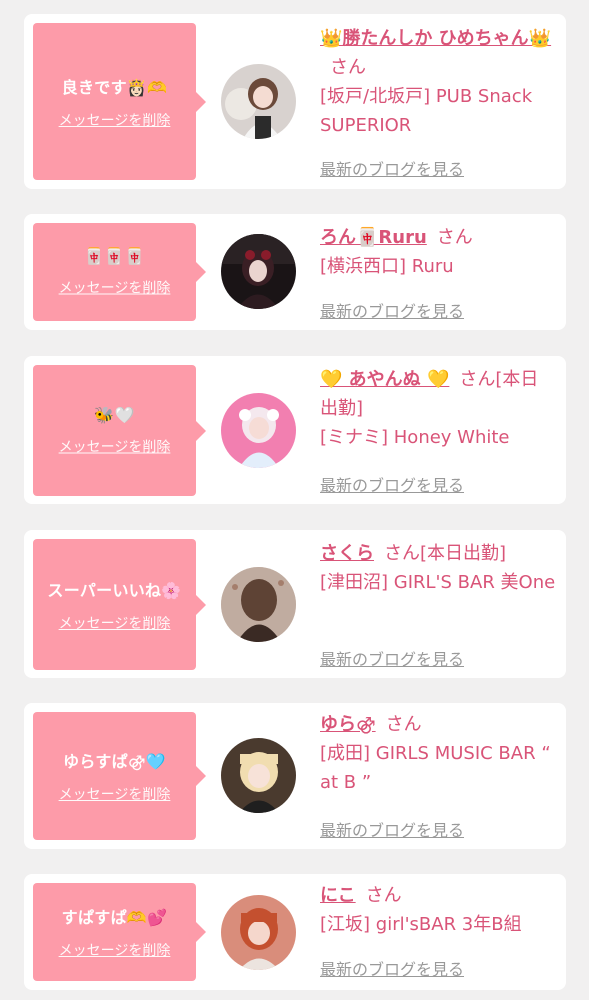 Image resolution: width=589 pixels, height=1000 pixels. Describe the element at coordinates (114, 590) in the screenshot. I see `message-text: スーパーいいね🌸` at that location.